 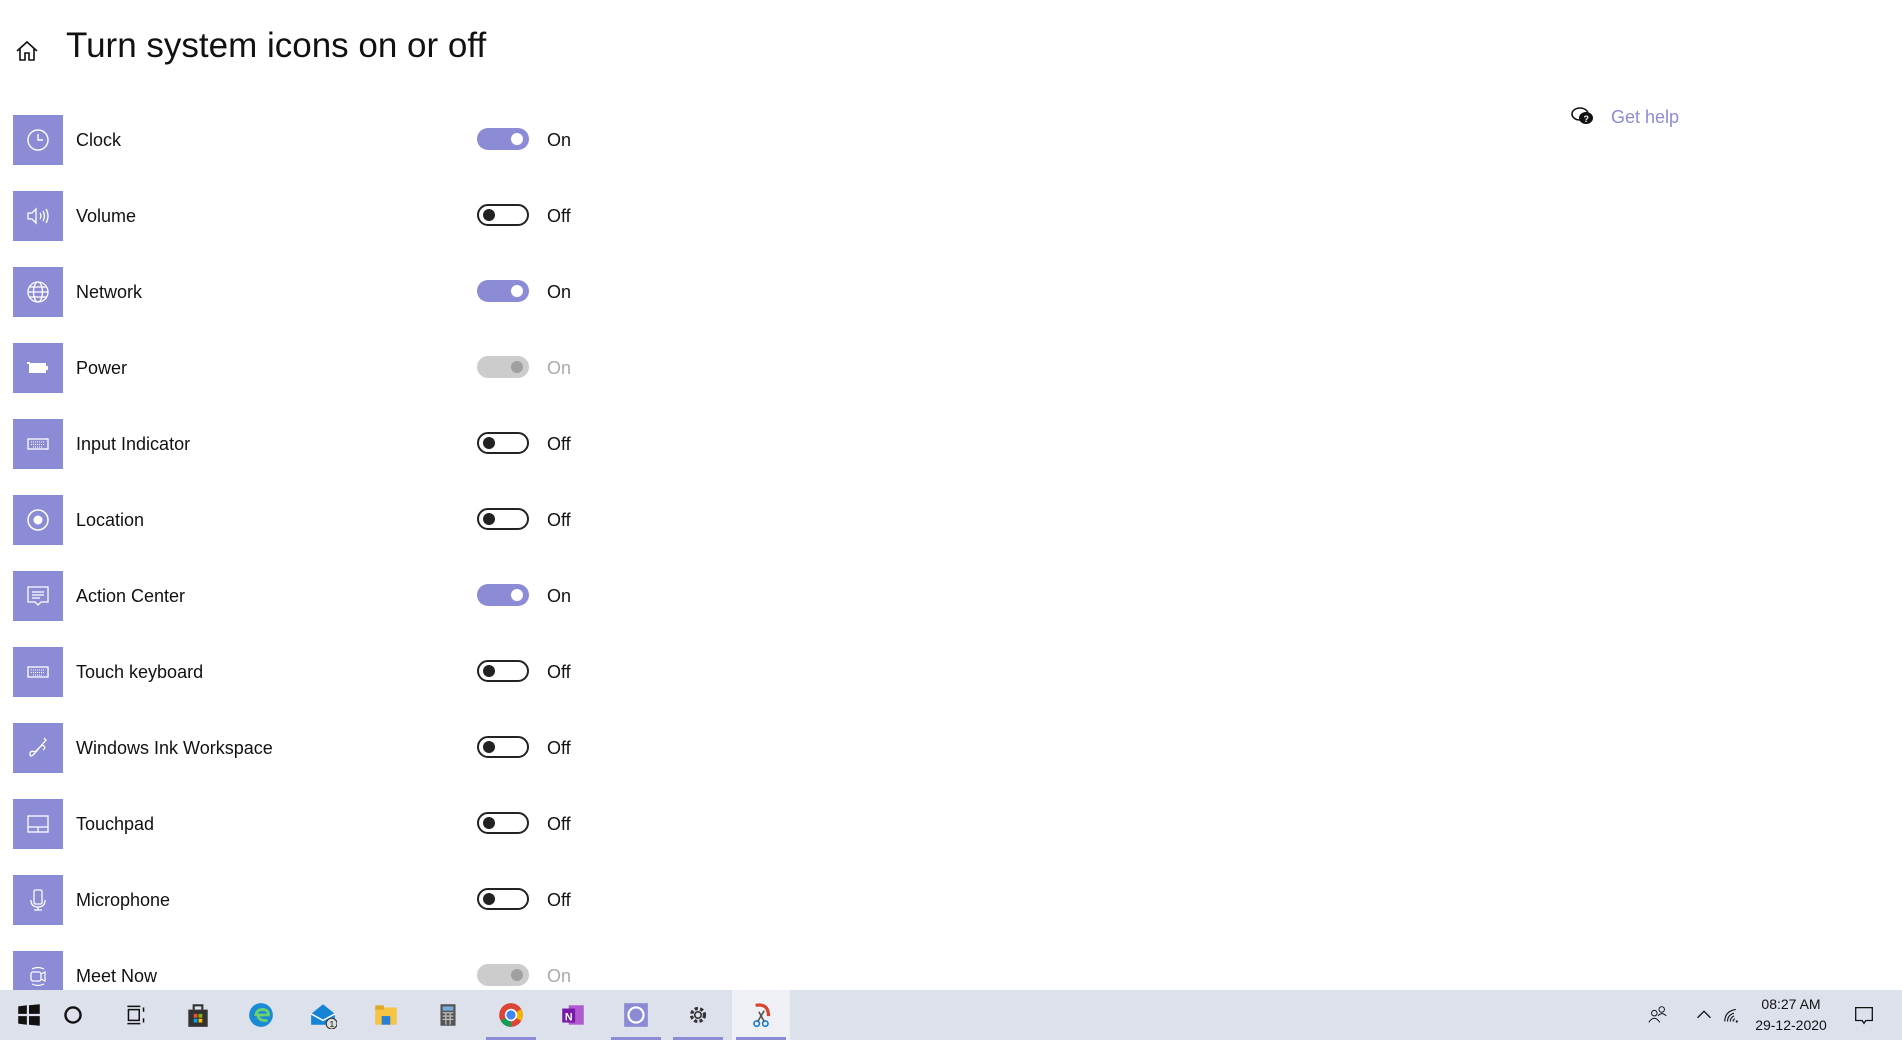 I want to click on task-view-icon, so click(x=135, y=1015).